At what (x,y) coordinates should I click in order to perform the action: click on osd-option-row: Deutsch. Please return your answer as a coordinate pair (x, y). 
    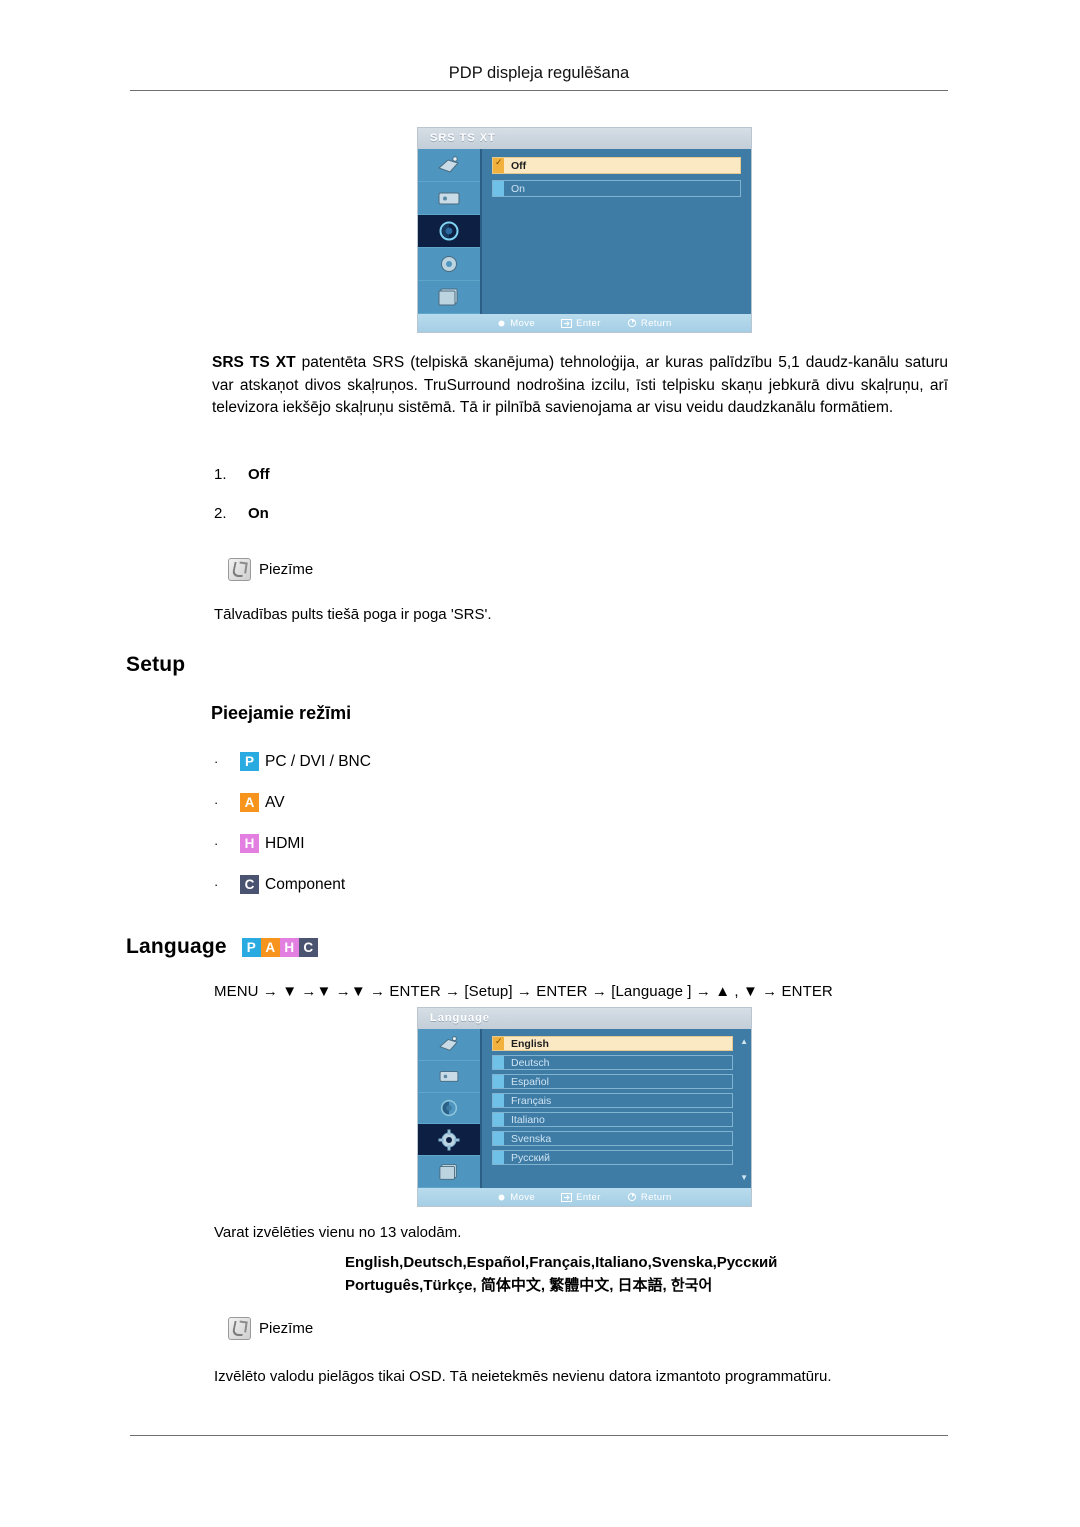
    Looking at the image, I should click on (612, 1062).